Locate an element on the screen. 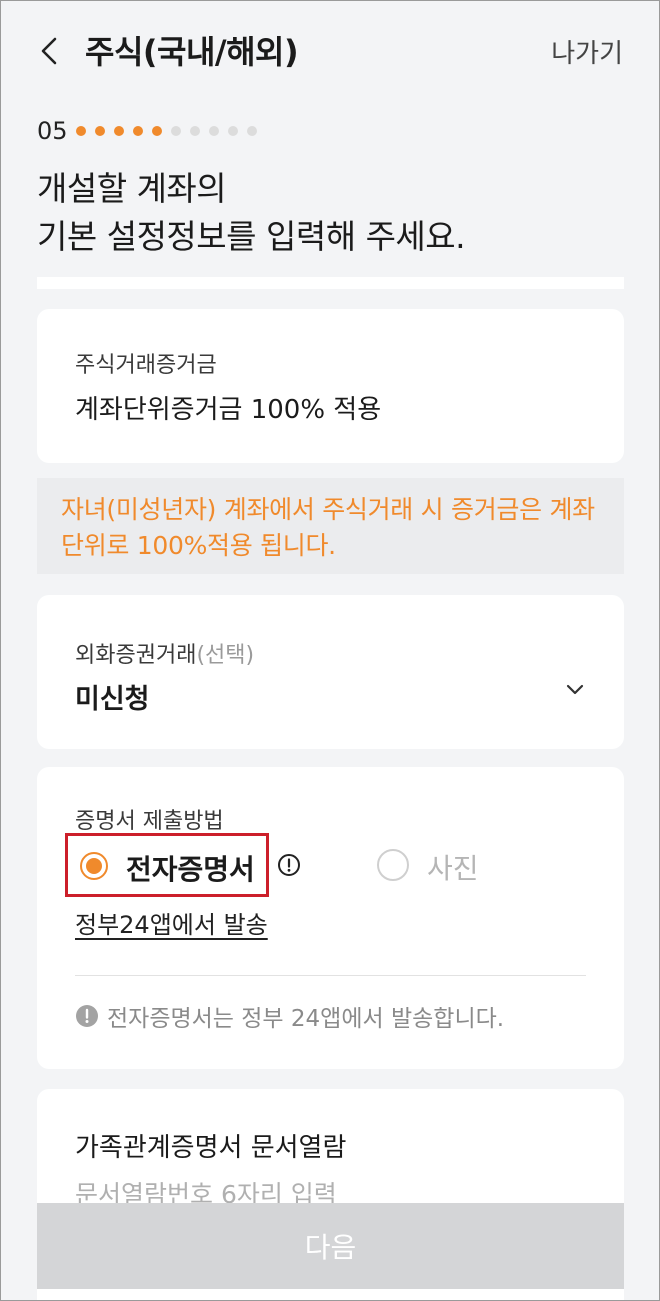 Image resolution: width=660 pixels, height=1301 pixels. radio-label-electronic: 전자증명서 is located at coordinates (190, 869).